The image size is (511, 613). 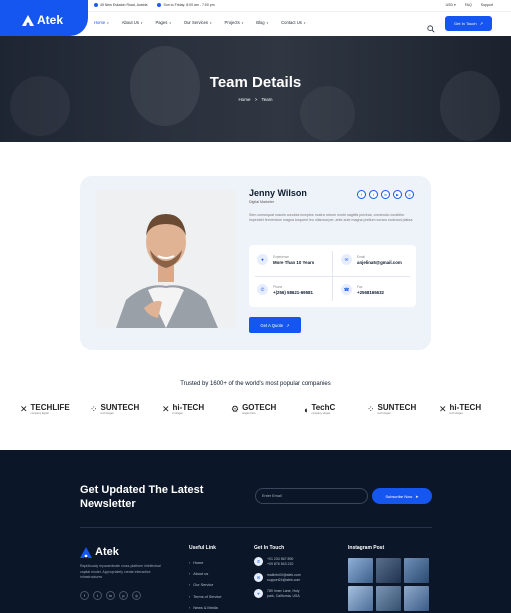 I want to click on send-icon: ➤, so click(x=417, y=496).